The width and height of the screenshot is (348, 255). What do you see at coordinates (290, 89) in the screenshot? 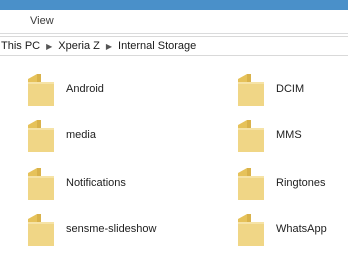
I see `folder-label: DCIM` at bounding box center [290, 89].